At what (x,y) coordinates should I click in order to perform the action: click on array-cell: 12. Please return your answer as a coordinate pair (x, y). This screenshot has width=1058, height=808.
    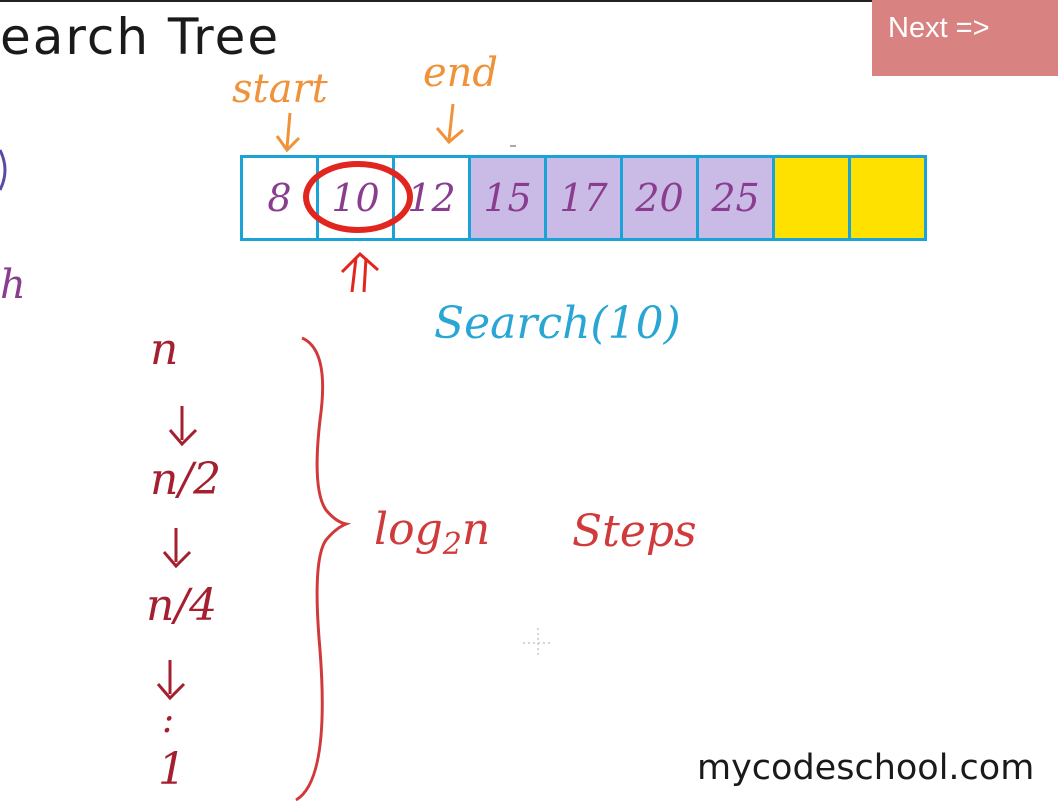
    Looking at the image, I should click on (431, 198).